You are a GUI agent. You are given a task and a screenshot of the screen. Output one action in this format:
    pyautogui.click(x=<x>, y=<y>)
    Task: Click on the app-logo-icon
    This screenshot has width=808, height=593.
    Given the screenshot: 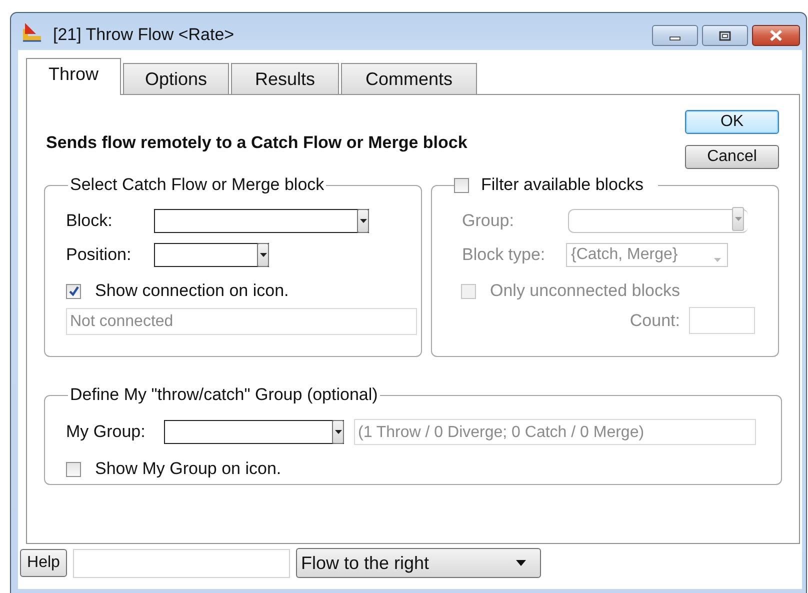 What is the action you would take?
    pyautogui.click(x=32, y=32)
    